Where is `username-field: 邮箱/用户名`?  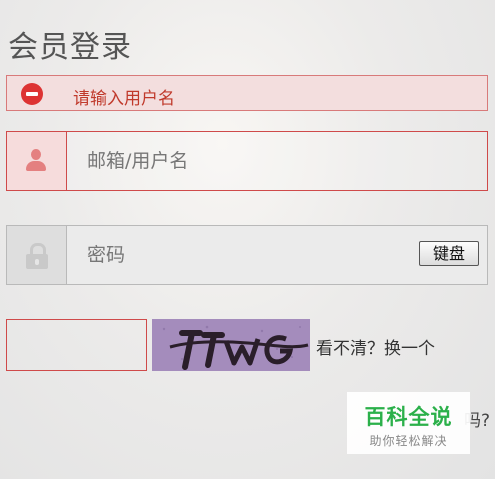 username-field: 邮箱/用户名 is located at coordinates (247, 161).